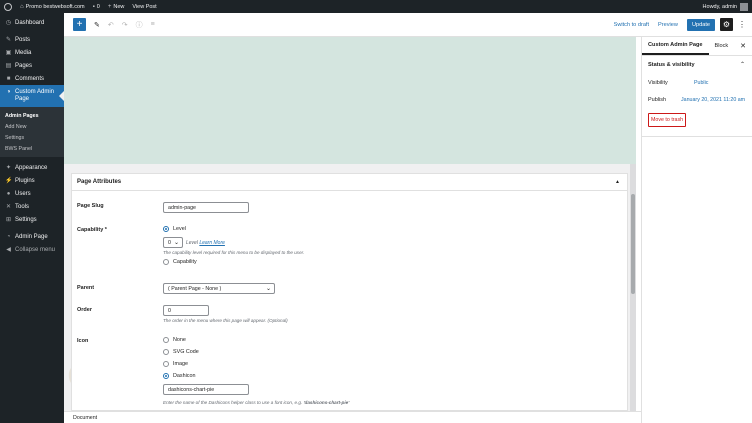 Image resolution: width=752 pixels, height=423 pixels. Describe the element at coordinates (617, 182) in the screenshot. I see `collapse-up-icon: ▲` at that location.